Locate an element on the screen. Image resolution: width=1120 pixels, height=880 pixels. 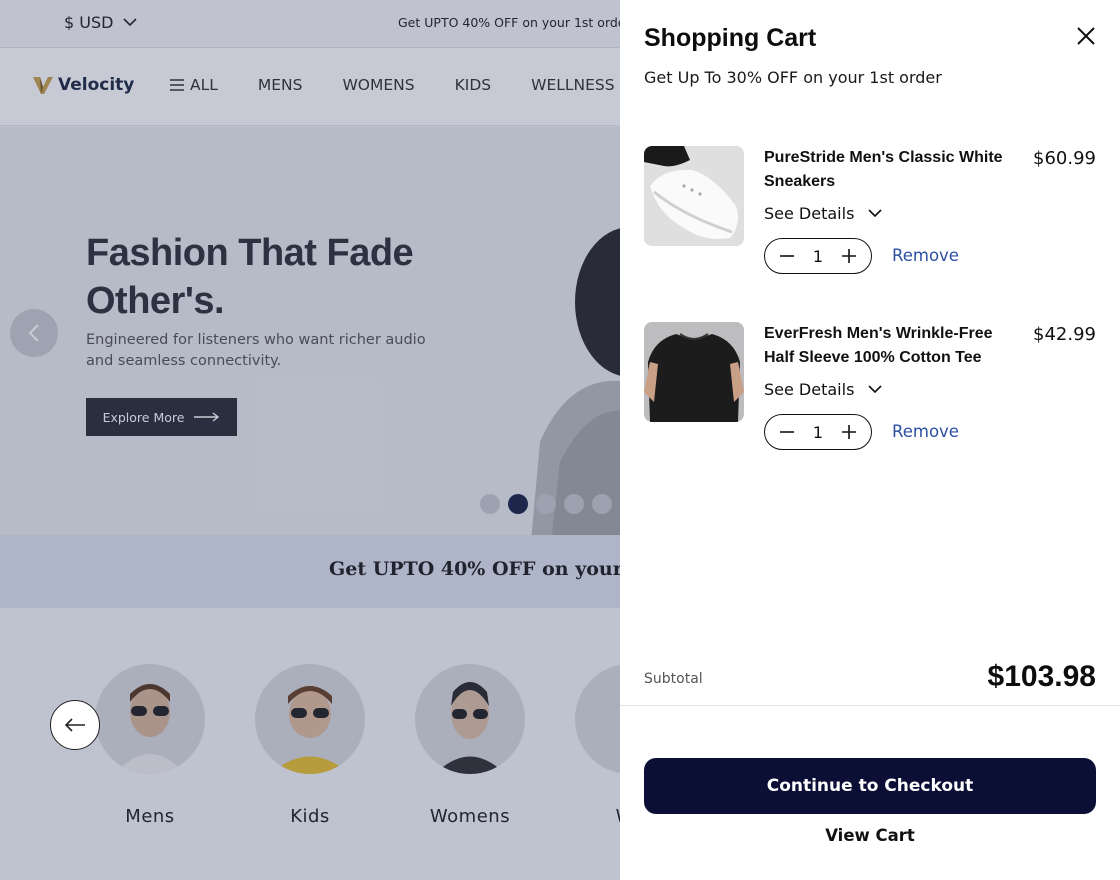
cart-item-price: $42.99 is located at coordinates (1064, 334).